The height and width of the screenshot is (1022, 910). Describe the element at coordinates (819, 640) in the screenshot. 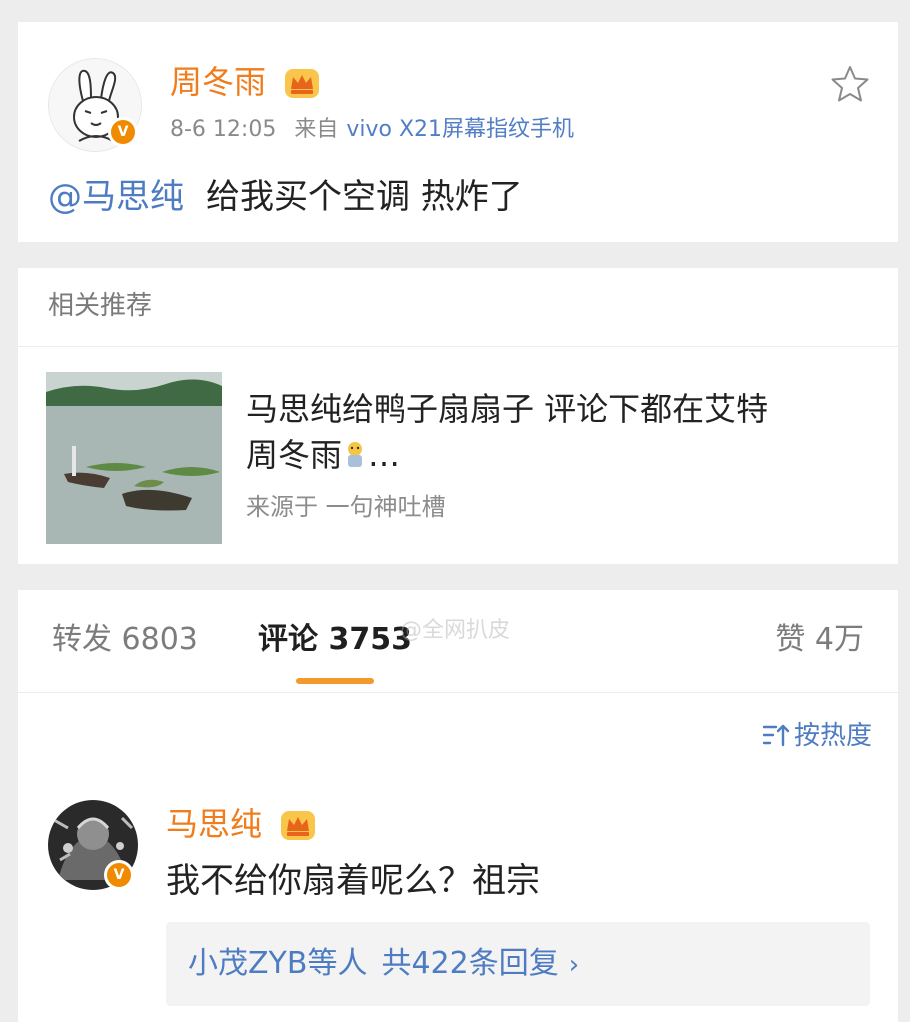

I see `tab-likes: 赞 4万` at that location.